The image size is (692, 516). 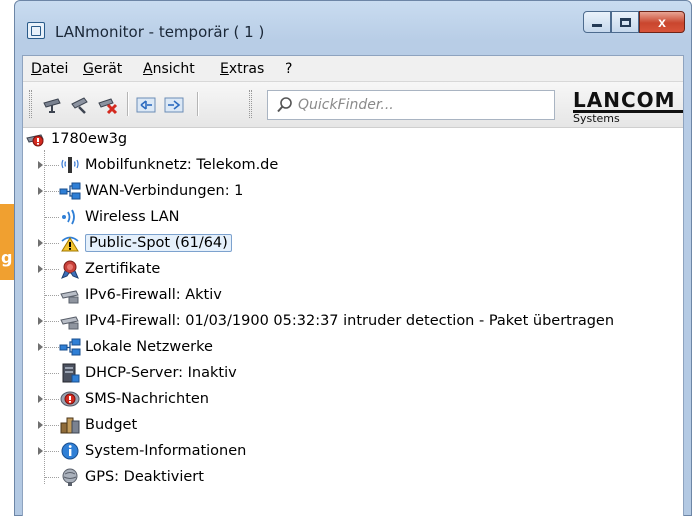 I want to click on menu-extras: Extras, so click(x=242, y=69).